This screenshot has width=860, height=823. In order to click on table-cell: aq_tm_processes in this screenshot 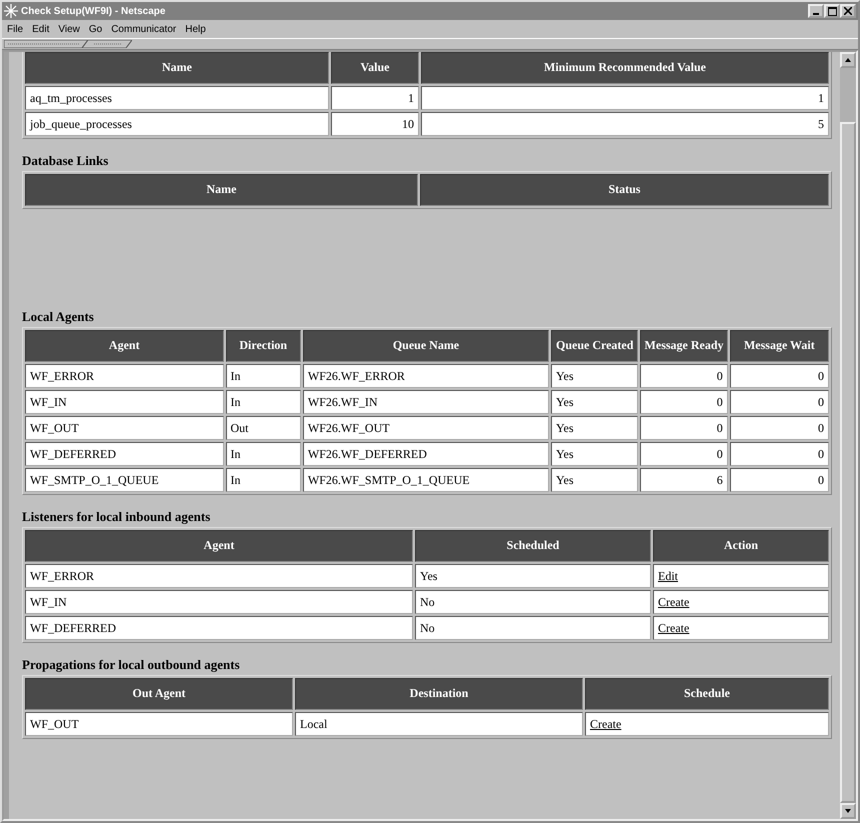, I will do `click(177, 98)`.